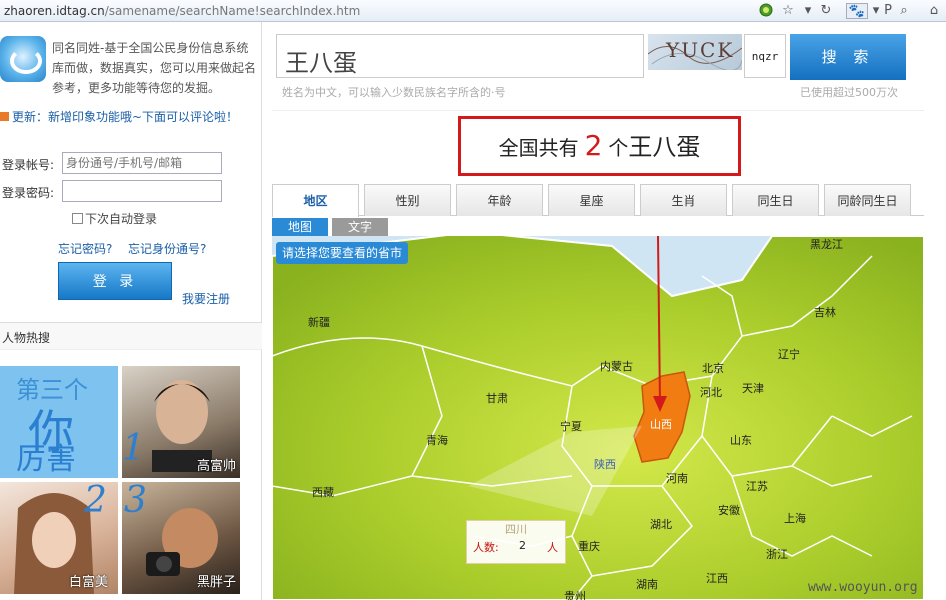 Image resolution: width=946 pixels, height=600 pixels. Describe the element at coordinates (589, 546) in the screenshot. I see `province-label: 重庆` at that location.